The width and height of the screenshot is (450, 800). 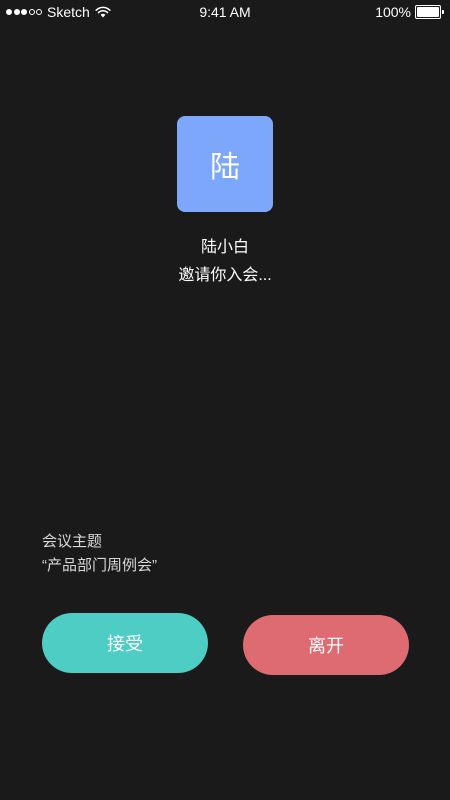 What do you see at coordinates (225, 12) in the screenshot?
I see `status-bar: Sketch 9:41 AM 100%` at bounding box center [225, 12].